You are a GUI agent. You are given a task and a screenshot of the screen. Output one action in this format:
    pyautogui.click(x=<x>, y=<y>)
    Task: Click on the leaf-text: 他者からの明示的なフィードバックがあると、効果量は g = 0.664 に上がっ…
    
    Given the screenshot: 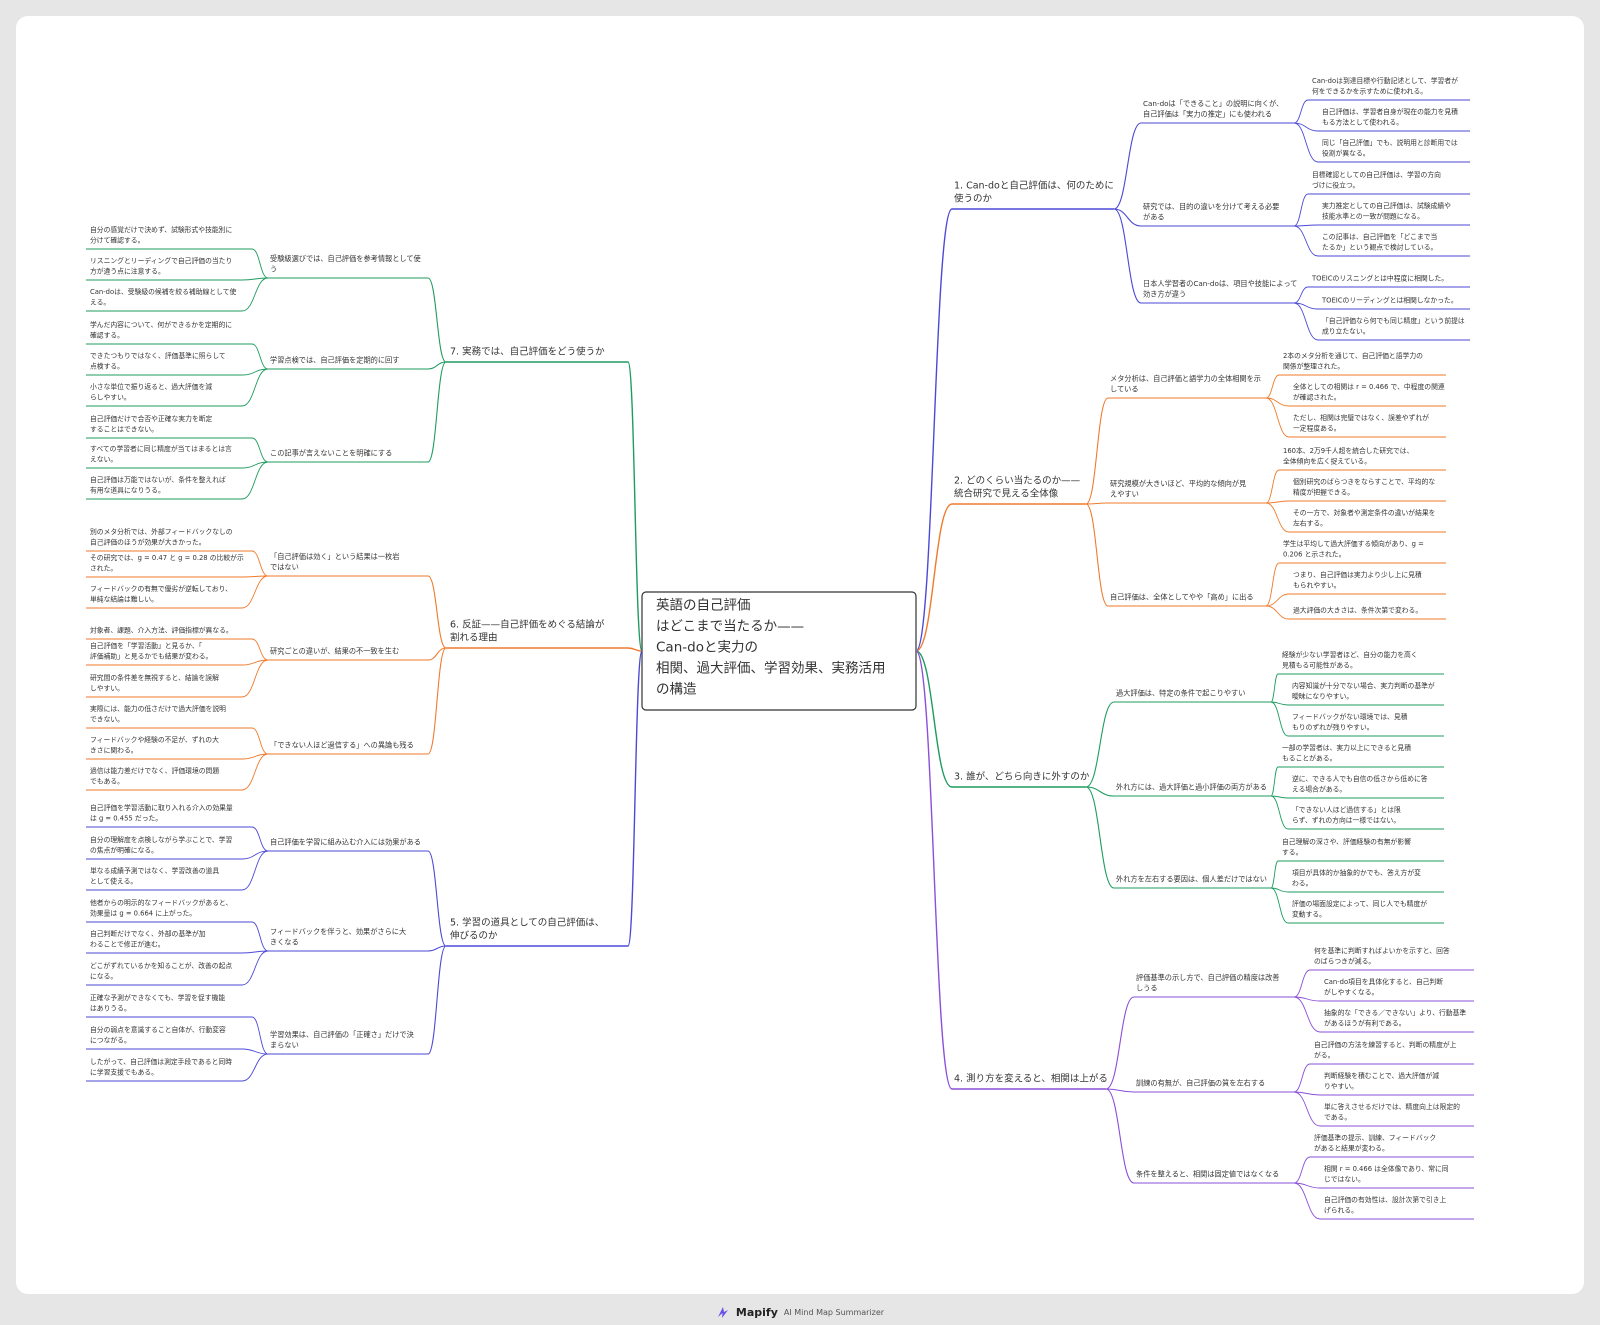 What is the action you would take?
    pyautogui.click(x=161, y=908)
    